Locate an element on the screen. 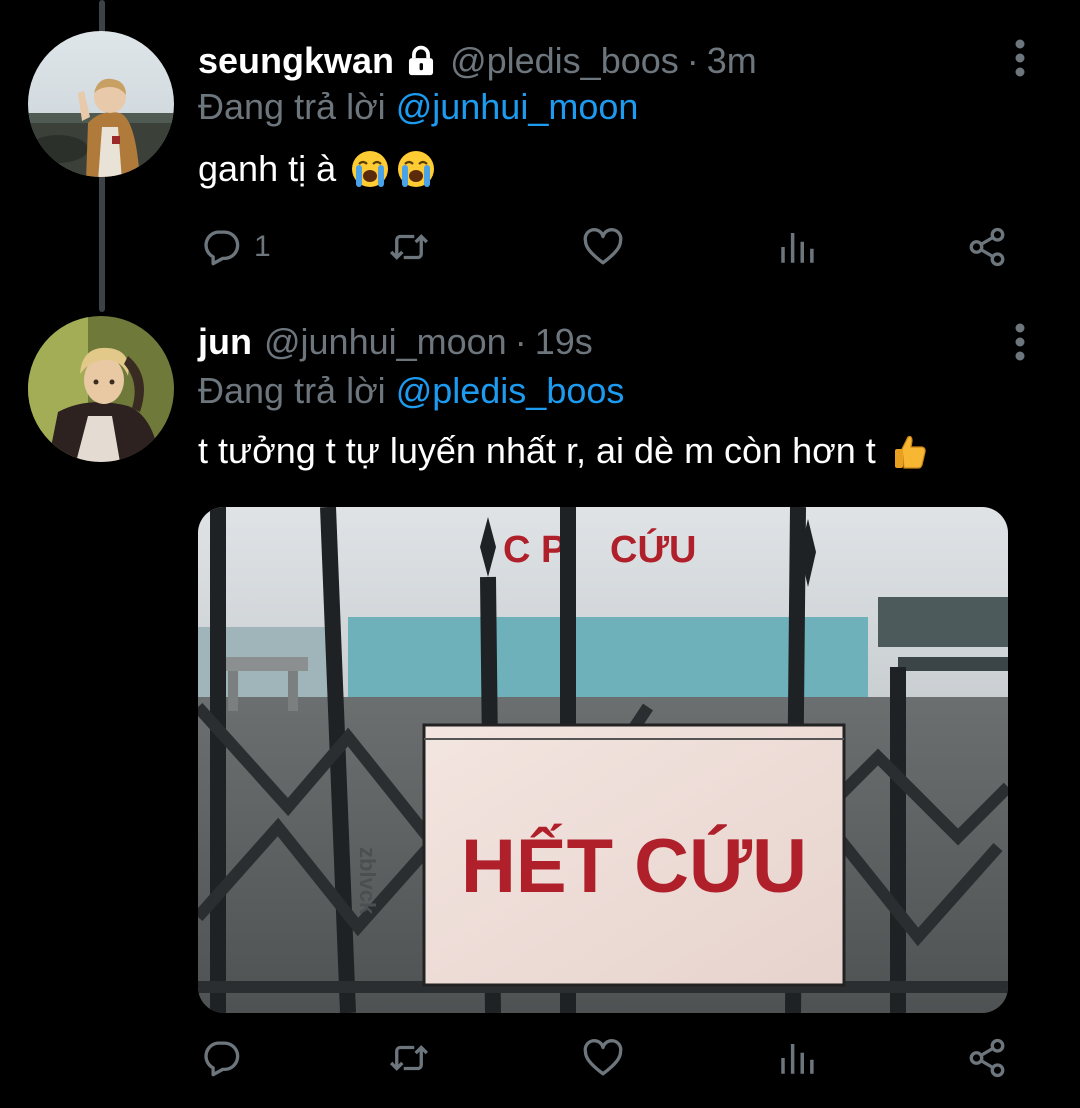 The height and width of the screenshot is (1108, 1080). avatar-photo-jun is located at coordinates (101, 389).